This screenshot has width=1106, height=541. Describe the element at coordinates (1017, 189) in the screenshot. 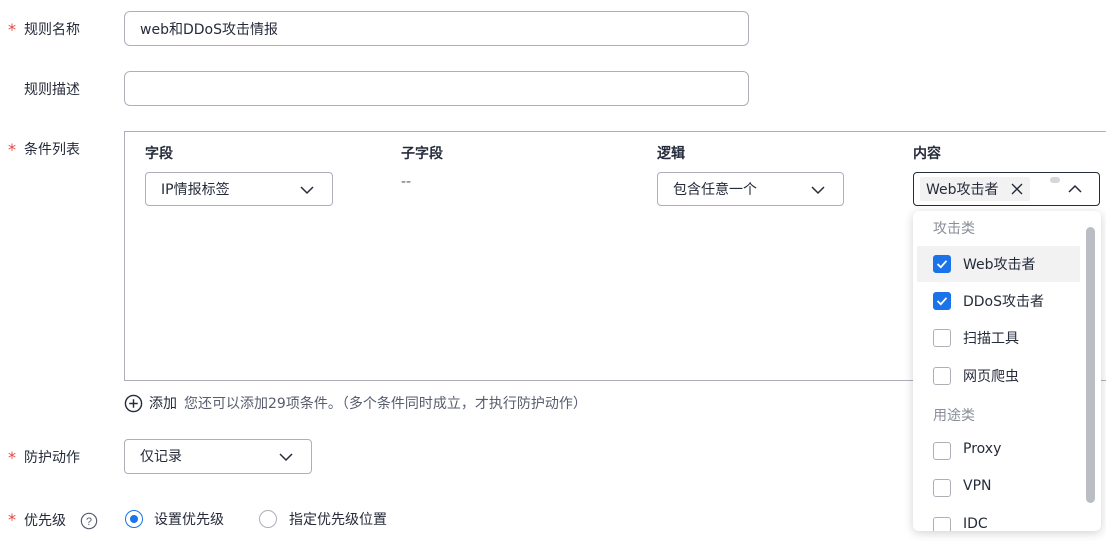

I see `close-icon` at that location.